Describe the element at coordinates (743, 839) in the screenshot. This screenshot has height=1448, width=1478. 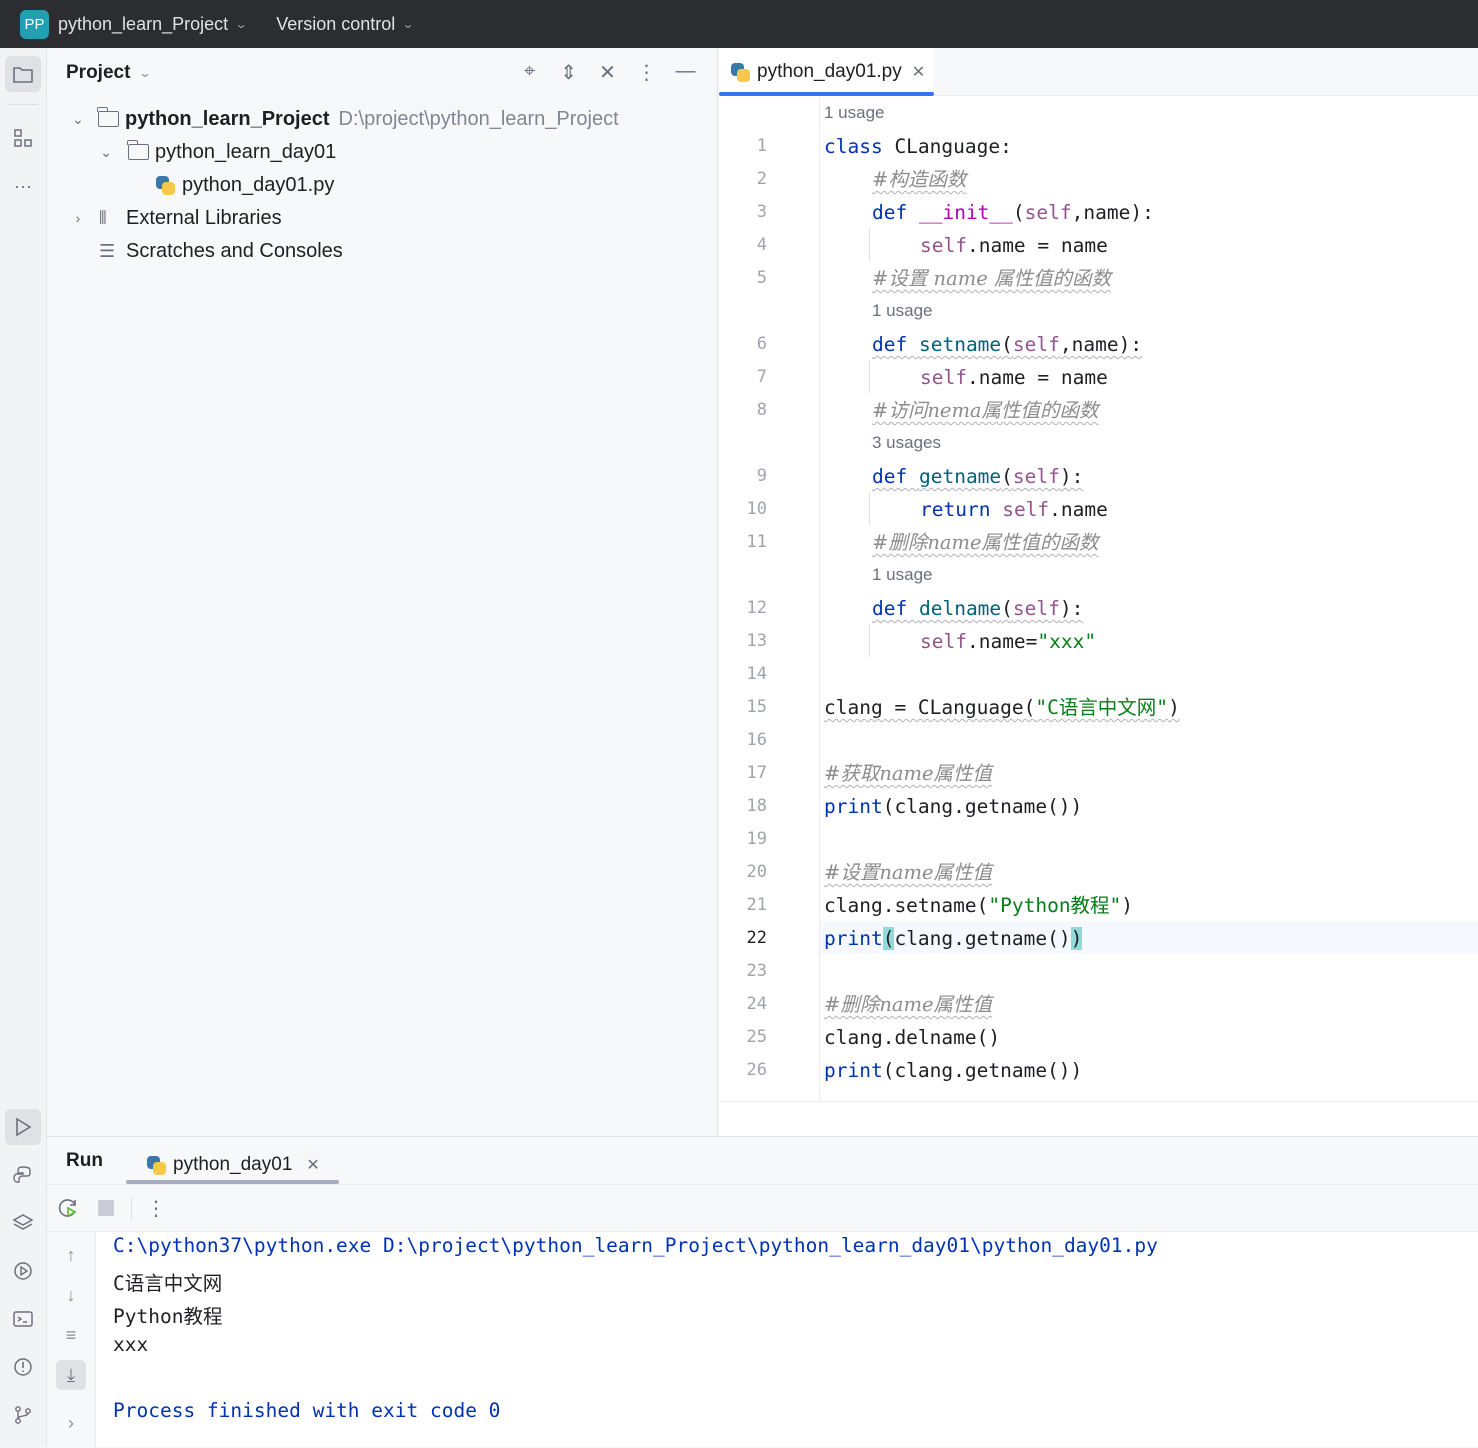
I see `line-number: 19` at that location.